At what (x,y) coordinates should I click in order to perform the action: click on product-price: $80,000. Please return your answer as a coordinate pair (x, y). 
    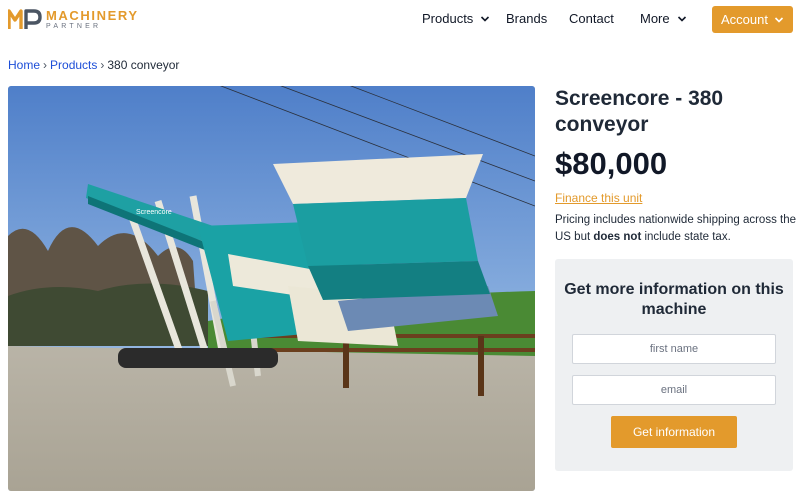
    Looking at the image, I should click on (611, 163).